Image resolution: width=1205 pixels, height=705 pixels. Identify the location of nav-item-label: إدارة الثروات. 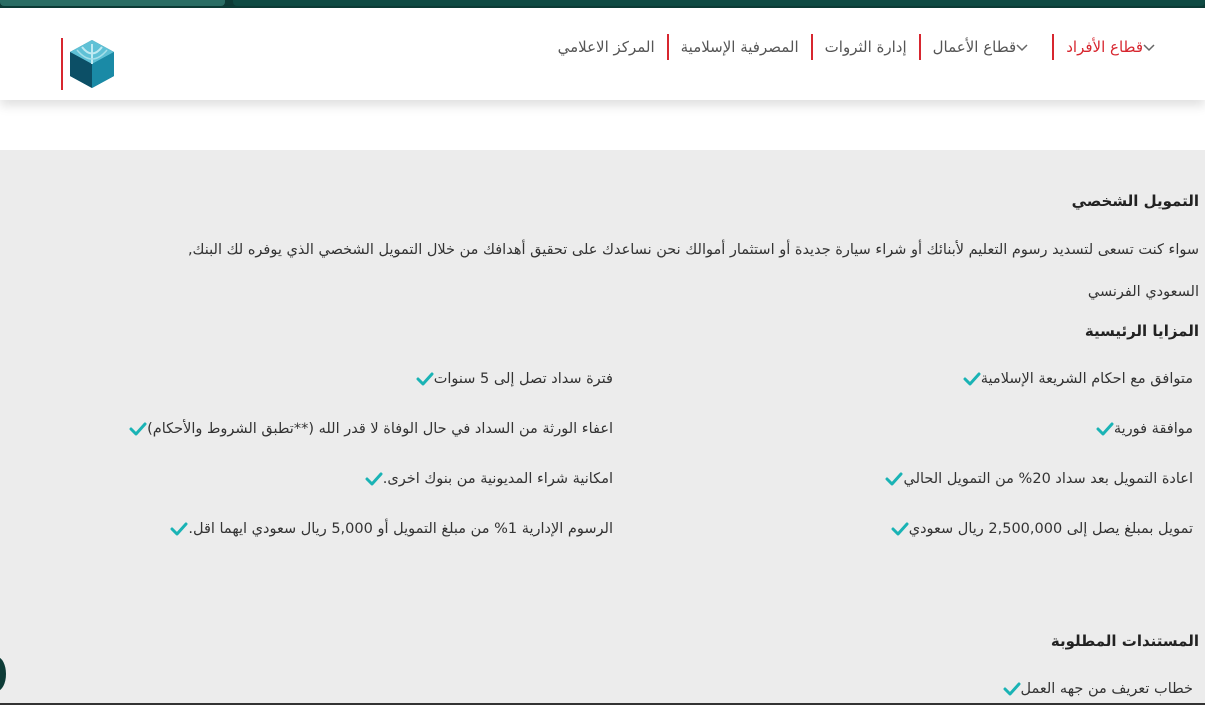
(865, 47).